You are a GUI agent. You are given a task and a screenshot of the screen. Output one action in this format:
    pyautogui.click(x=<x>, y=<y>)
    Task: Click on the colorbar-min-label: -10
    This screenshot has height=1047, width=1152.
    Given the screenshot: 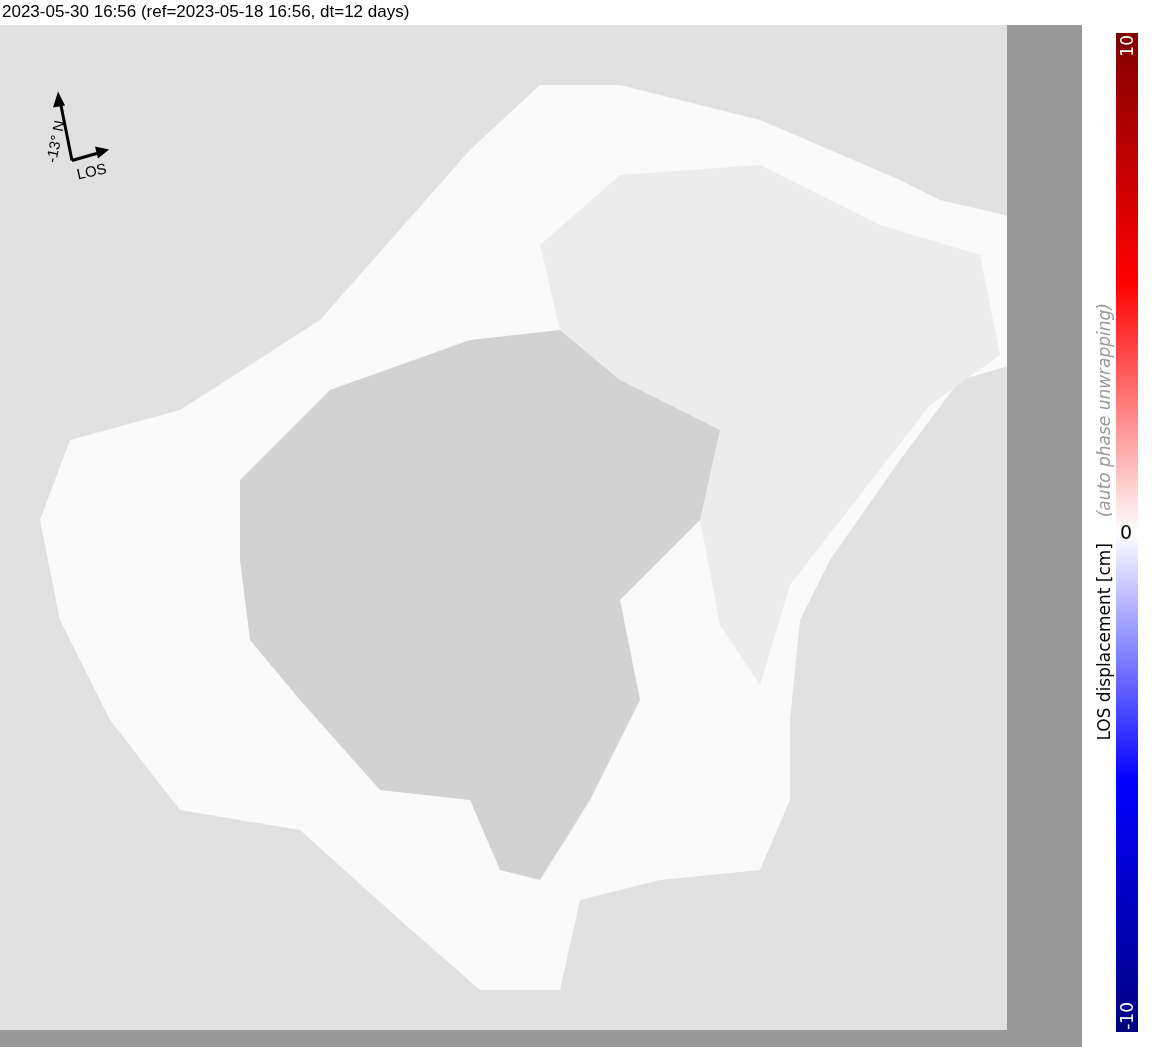 What is the action you would take?
    pyautogui.click(x=1127, y=1016)
    